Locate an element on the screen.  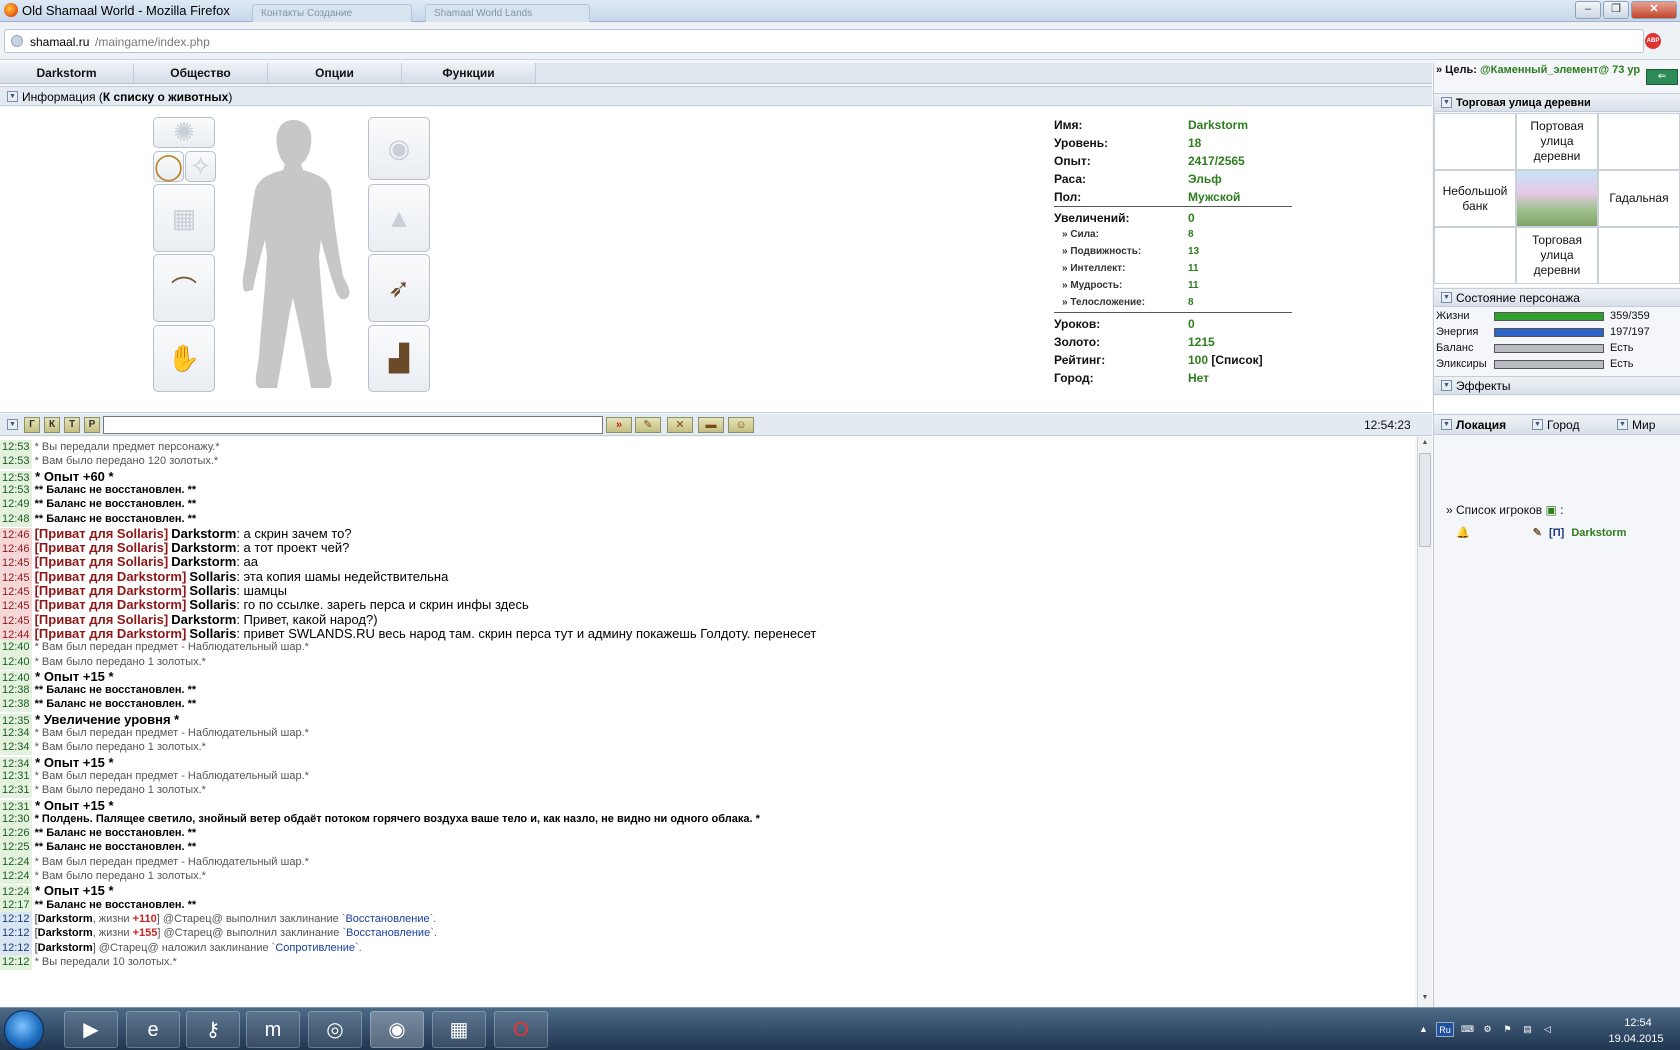
spreadsheet-icon: ▦ is located at coordinates (459, 1029).